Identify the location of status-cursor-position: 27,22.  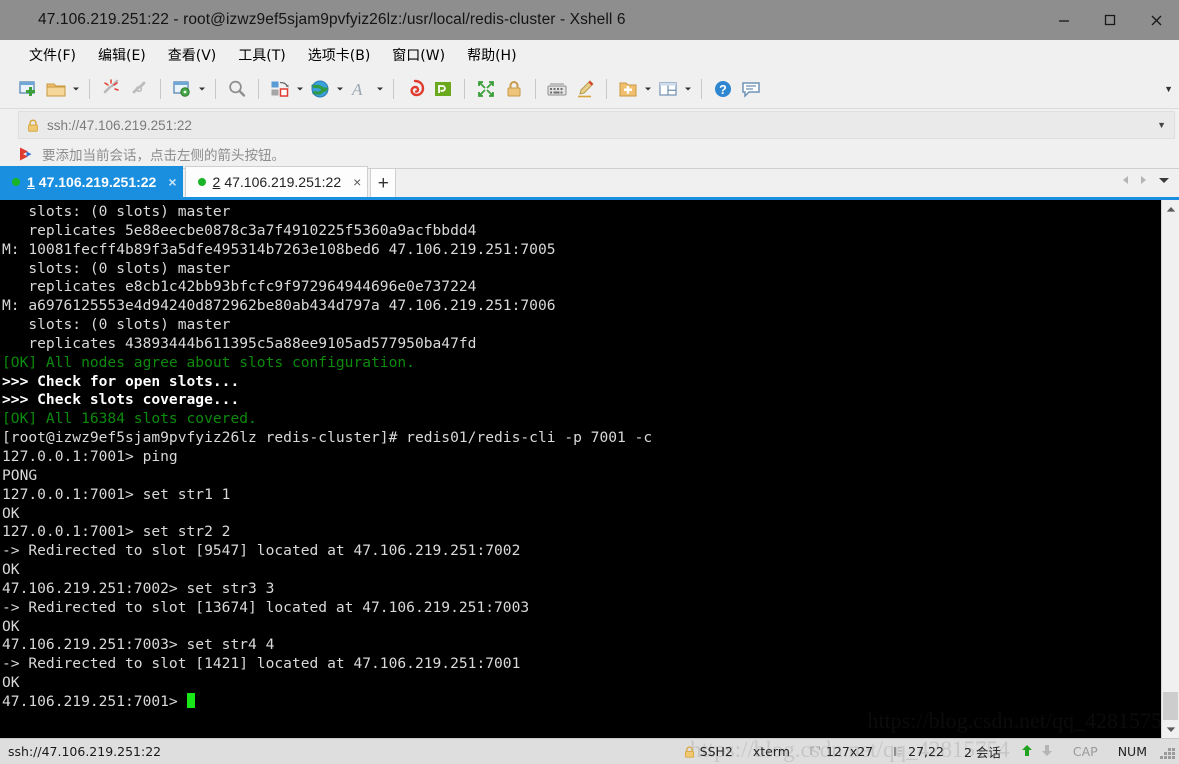
(918, 751).